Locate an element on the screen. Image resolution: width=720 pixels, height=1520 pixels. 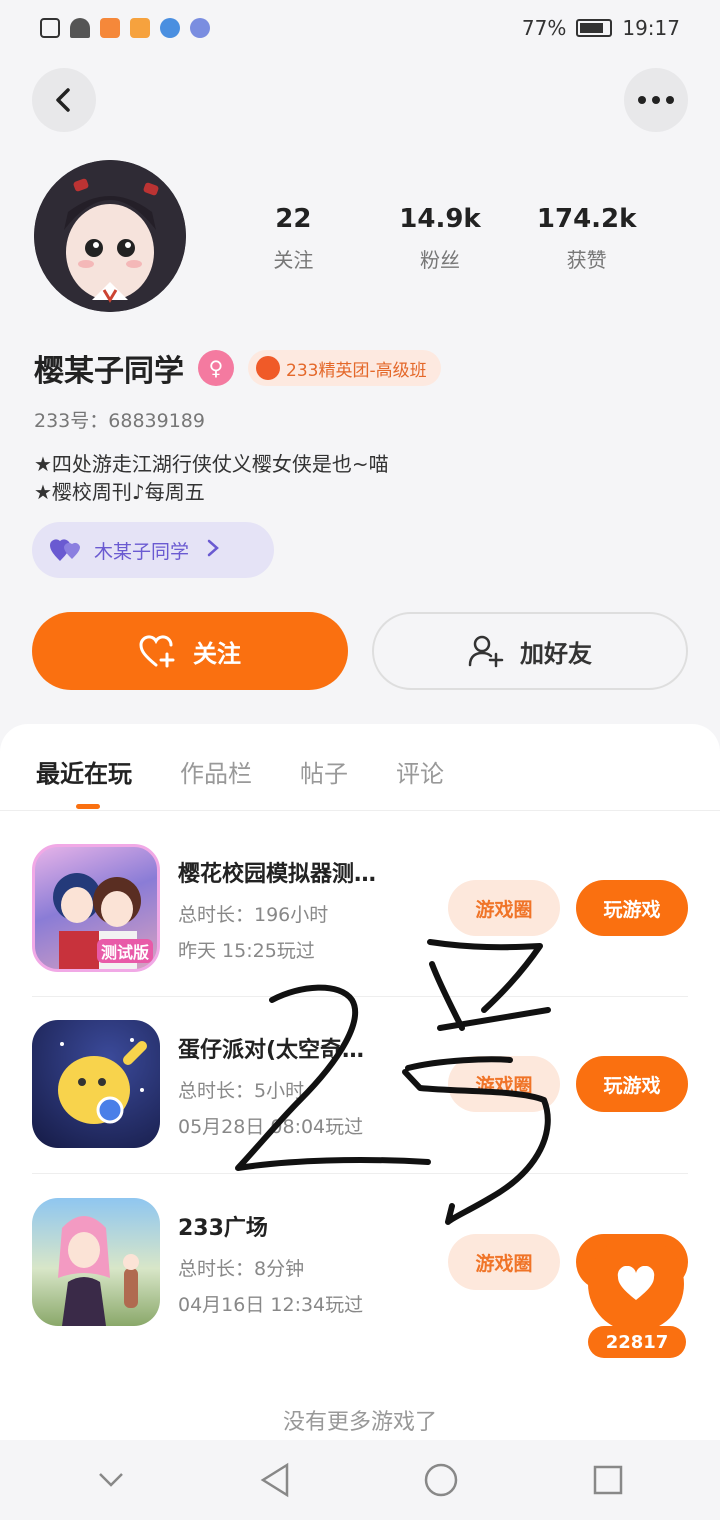
hearts-icon is located at coordinates (65, 550).